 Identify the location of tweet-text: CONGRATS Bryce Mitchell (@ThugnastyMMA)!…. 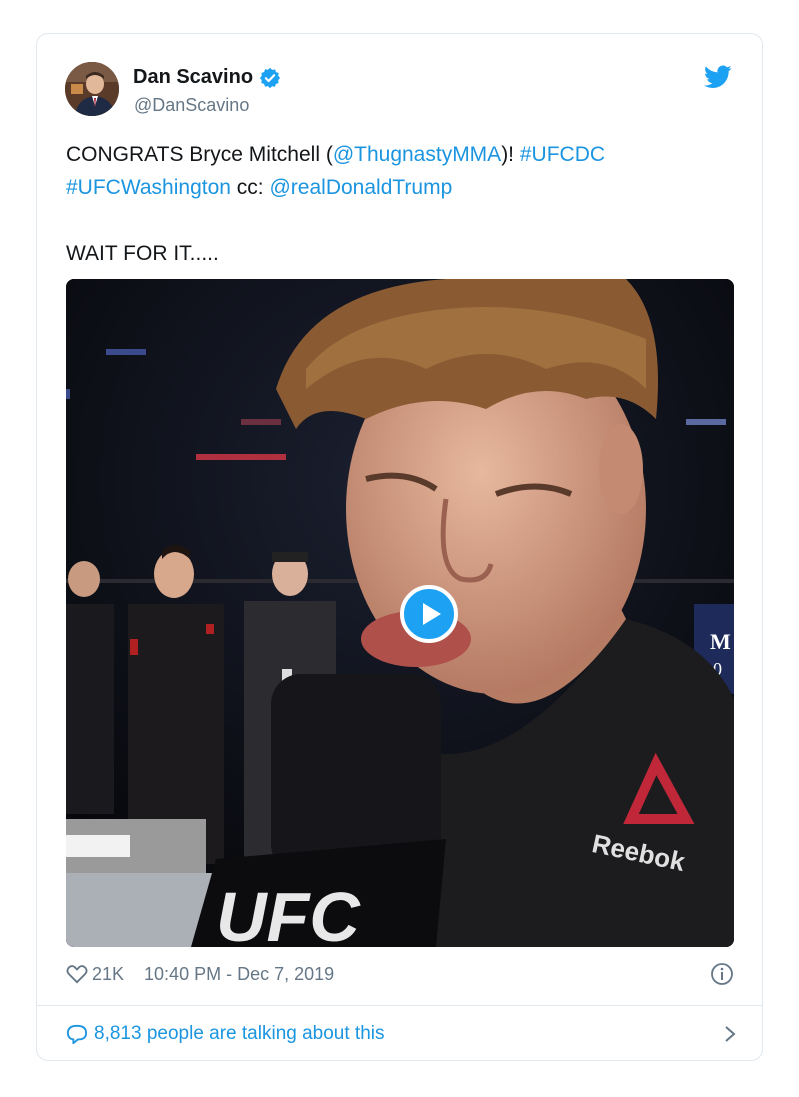
(401, 204).